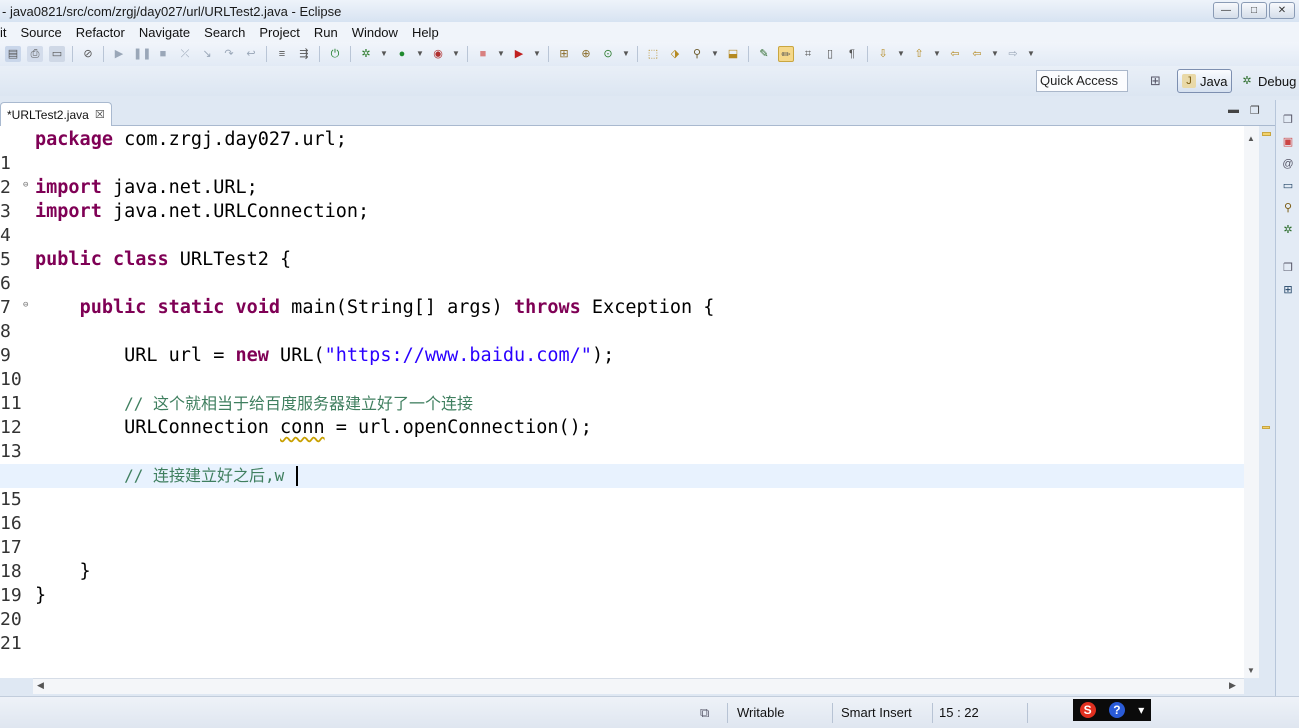  I want to click on tray-menu-icon: ▾, so click(1141, 710).